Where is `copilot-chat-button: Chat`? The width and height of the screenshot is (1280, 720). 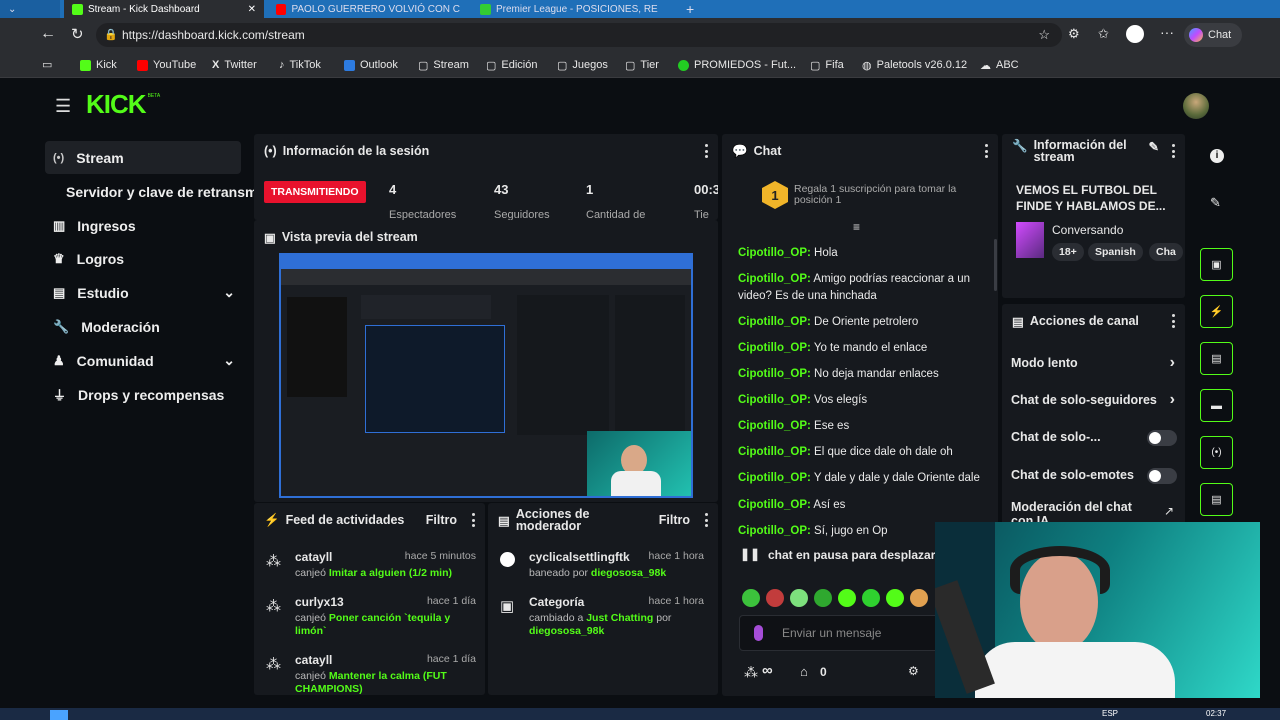
copilot-chat-button: Chat is located at coordinates (1213, 35).